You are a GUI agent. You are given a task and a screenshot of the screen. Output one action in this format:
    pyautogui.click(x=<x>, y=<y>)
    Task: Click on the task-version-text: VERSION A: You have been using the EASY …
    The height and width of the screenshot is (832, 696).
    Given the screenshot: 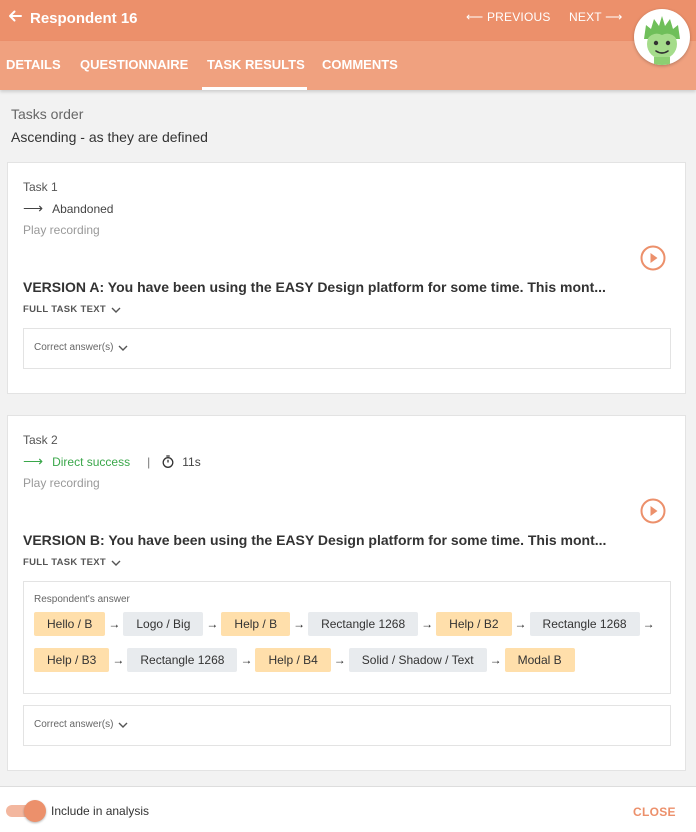 What is the action you would take?
    pyautogui.click(x=314, y=287)
    